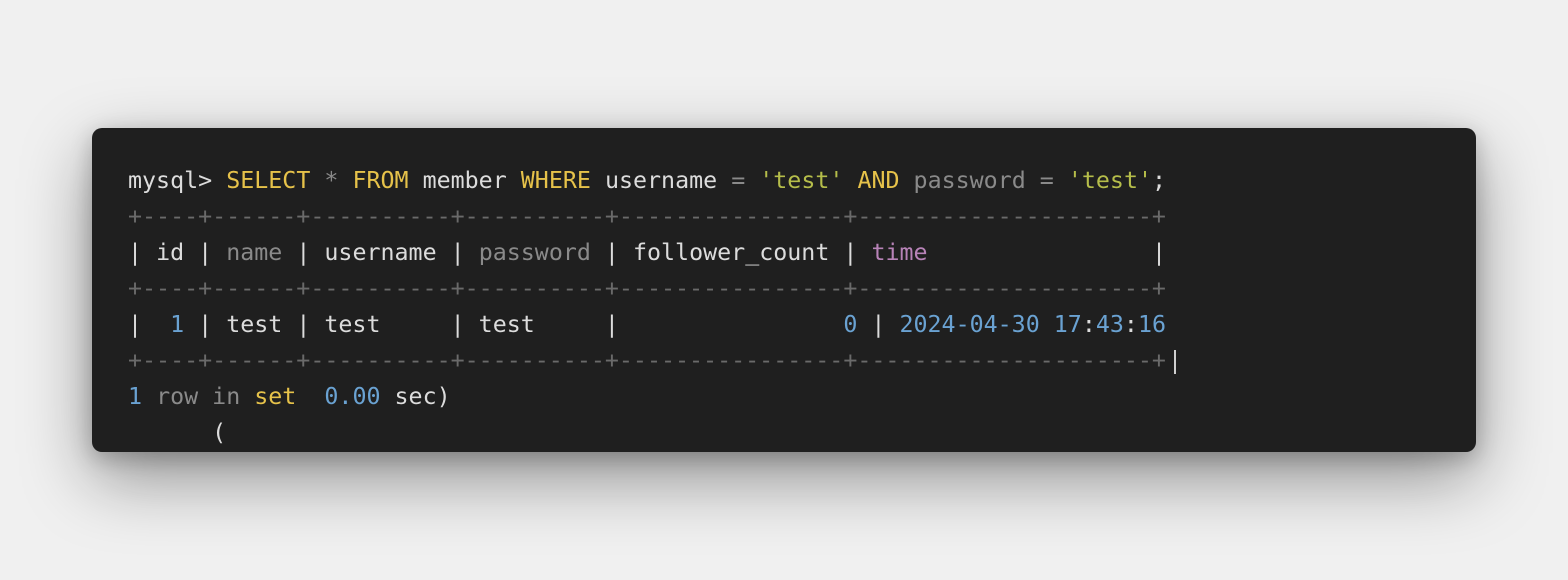  What do you see at coordinates (850, 324) in the screenshot?
I see `cell-follower-count: 0` at bounding box center [850, 324].